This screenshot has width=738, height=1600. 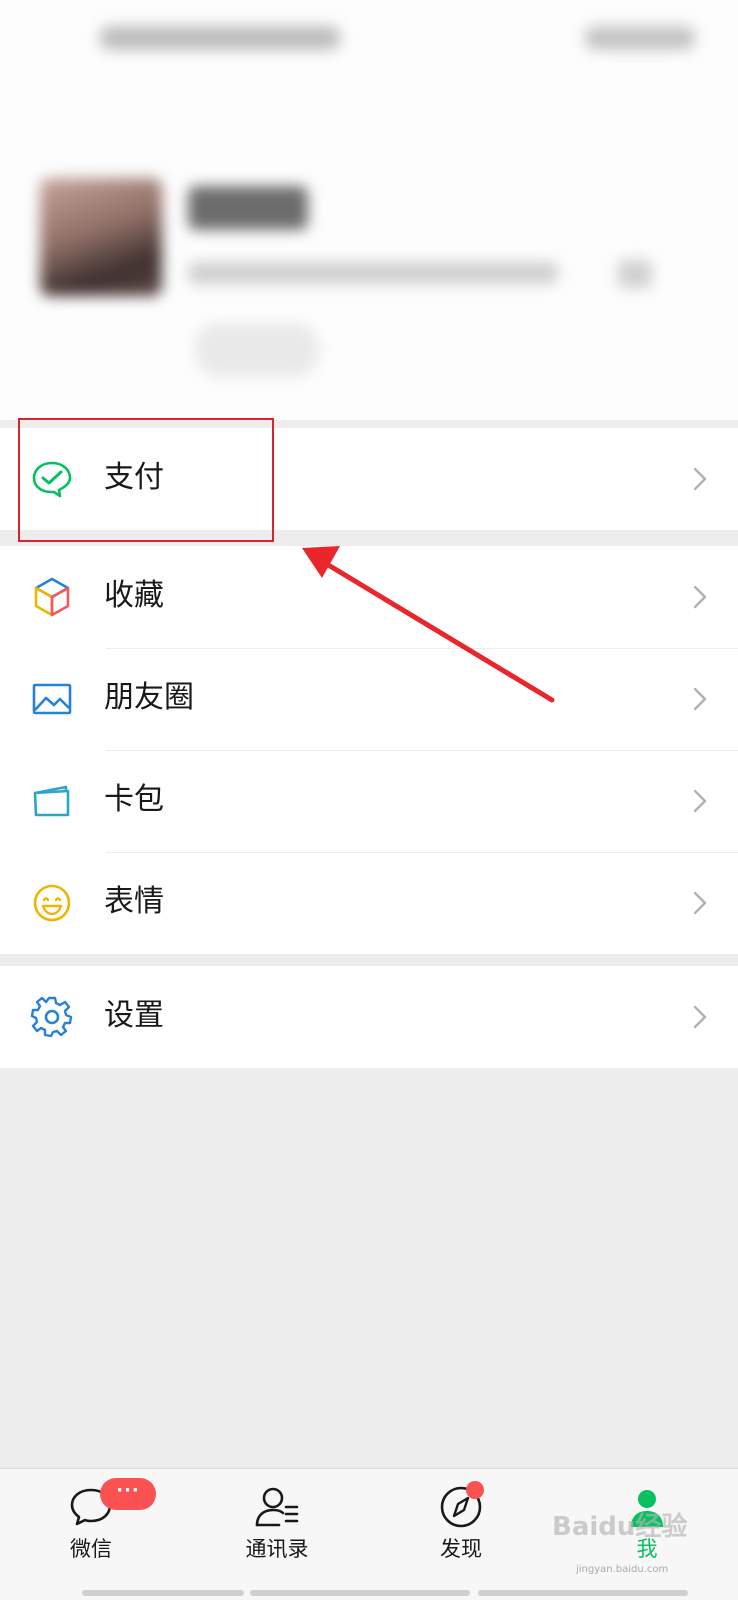 I want to click on menu-label-cards: 卡包, so click(x=134, y=799).